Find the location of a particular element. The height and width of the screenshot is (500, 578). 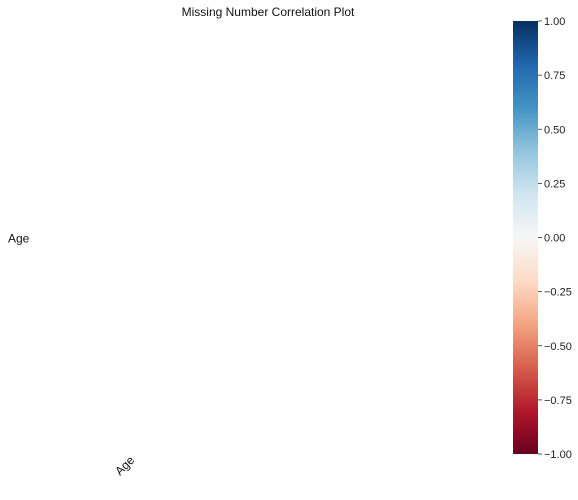

colorbar-tick-label: 0.75 is located at coordinates (554, 76).